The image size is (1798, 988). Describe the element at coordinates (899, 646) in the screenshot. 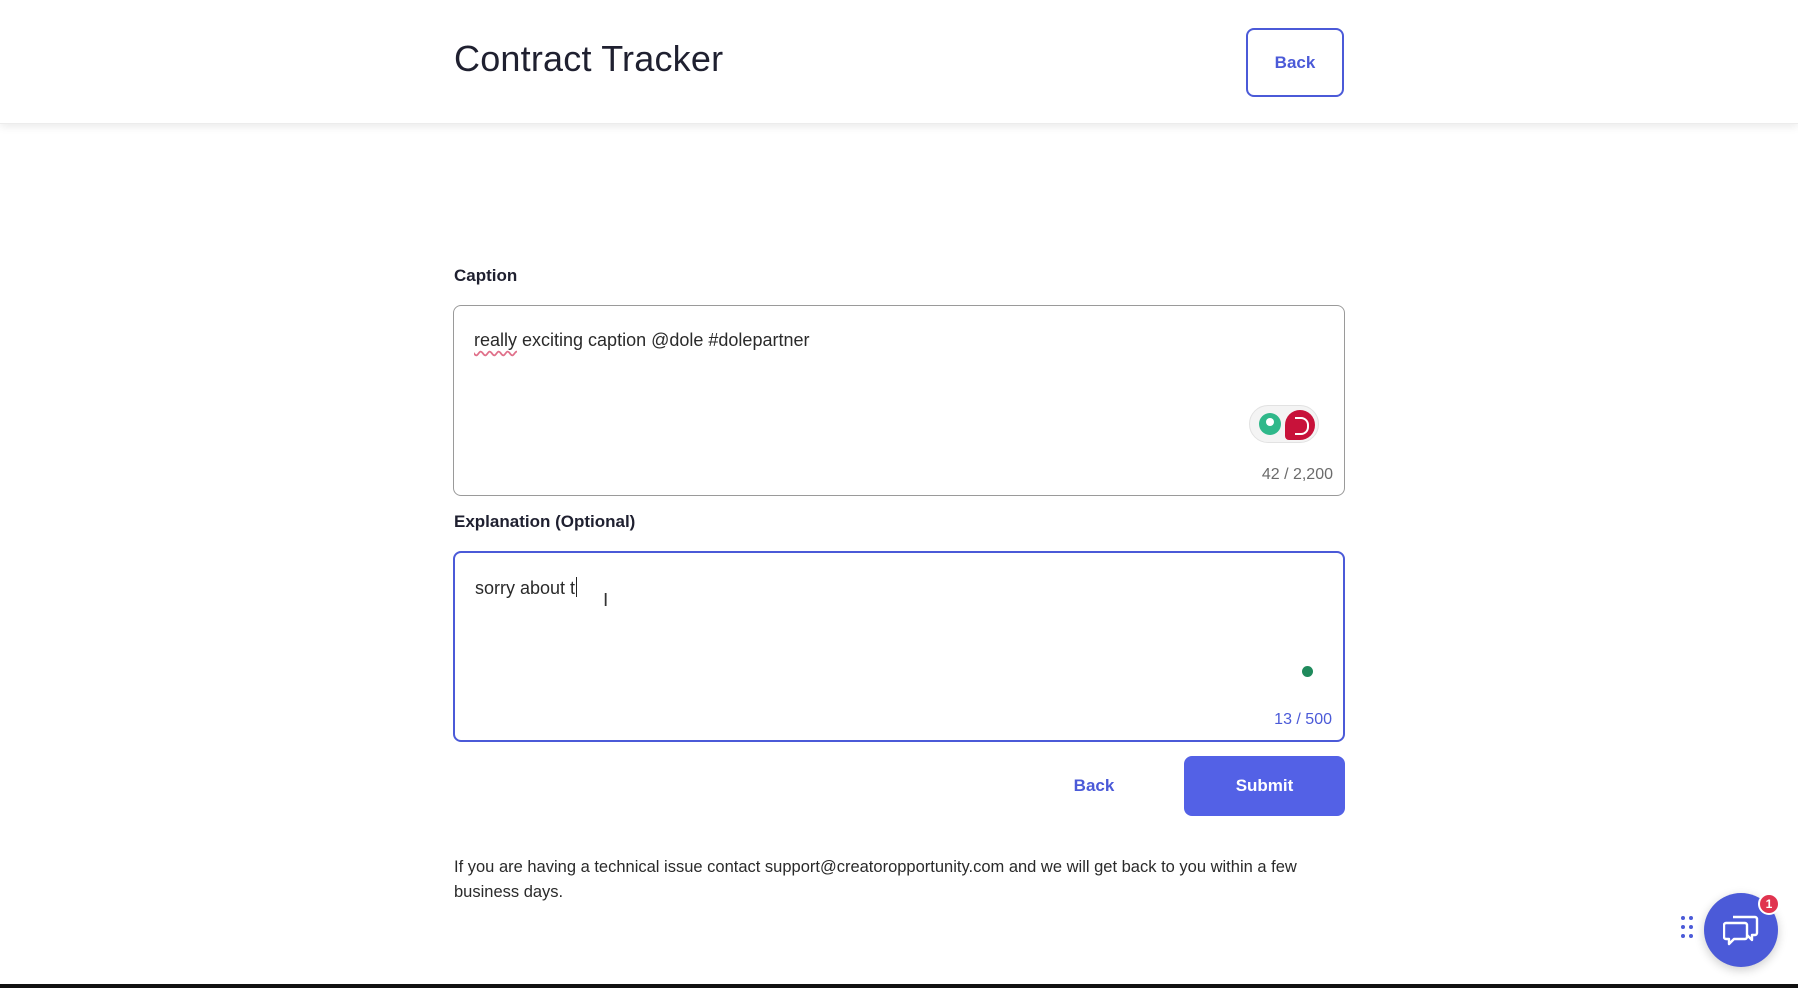

I see `explanation-textarea: sorry about t 13 / 500` at that location.